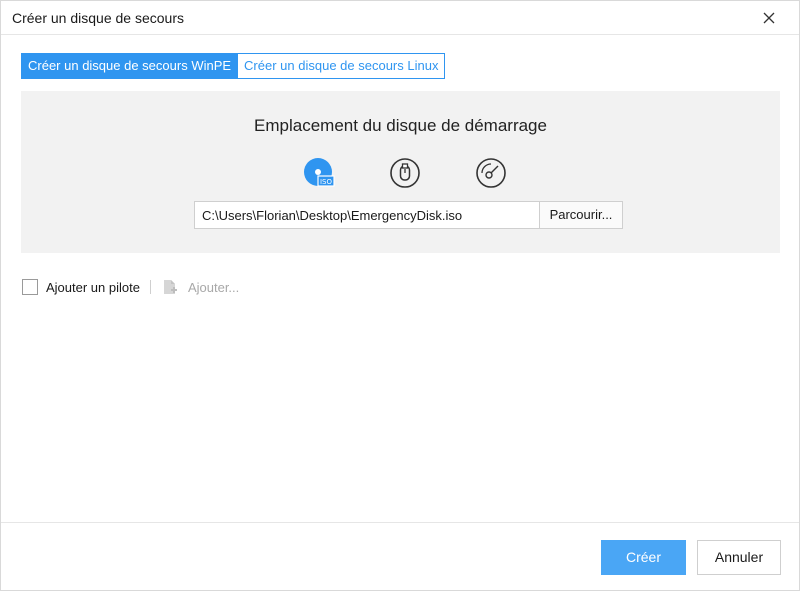 This screenshot has height=591, width=800. Describe the element at coordinates (739, 557) in the screenshot. I see `cancel-button: Annuler` at that location.